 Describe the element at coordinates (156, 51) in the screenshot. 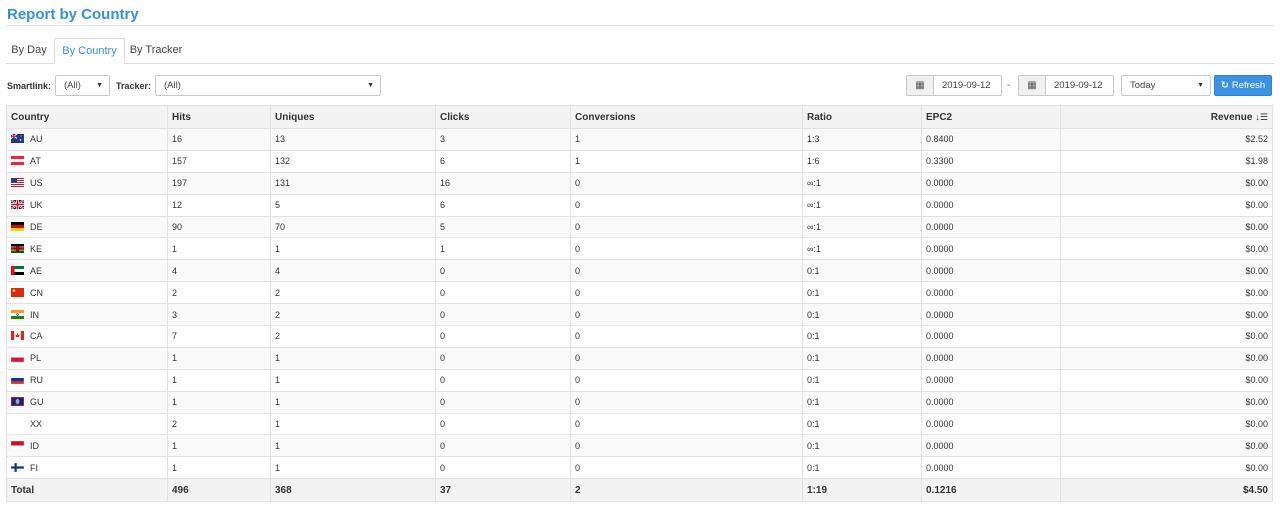

I see `tab-by-tracker: By Tracker` at that location.